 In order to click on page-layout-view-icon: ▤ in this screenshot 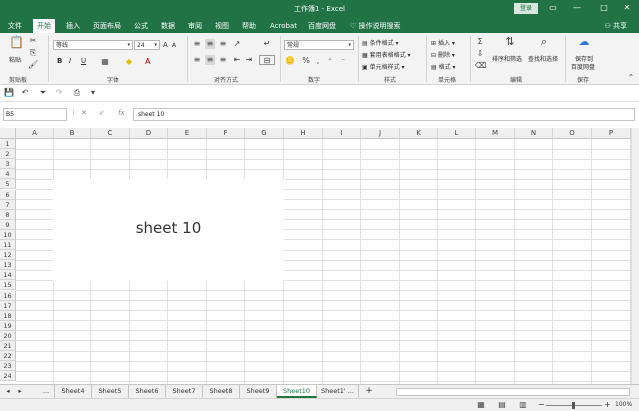, I will do `click(502, 405)`.